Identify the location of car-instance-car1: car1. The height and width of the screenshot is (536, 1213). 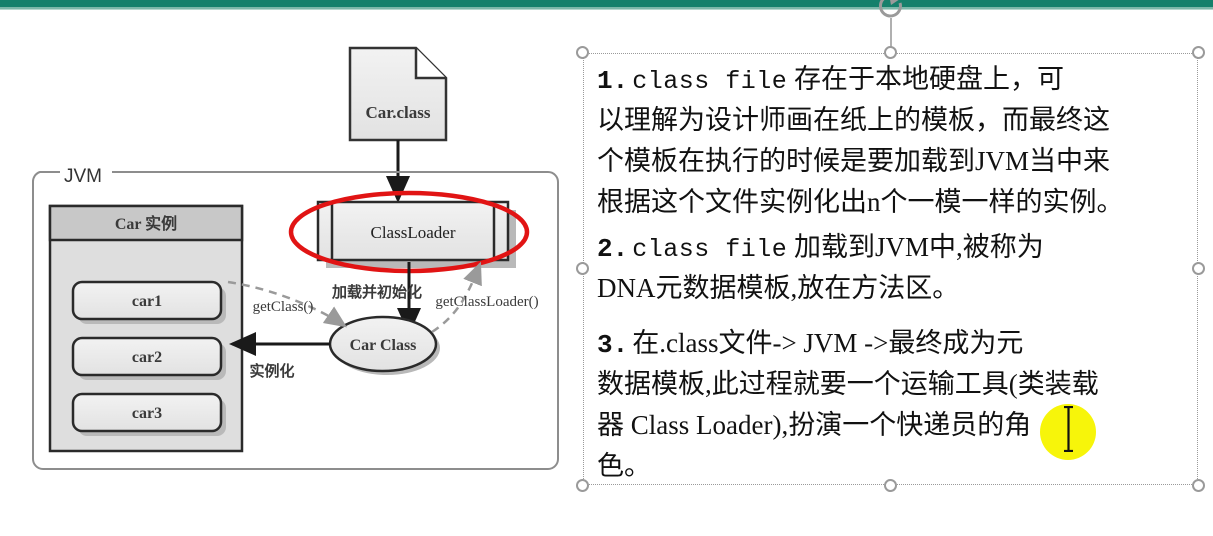
(148, 302).